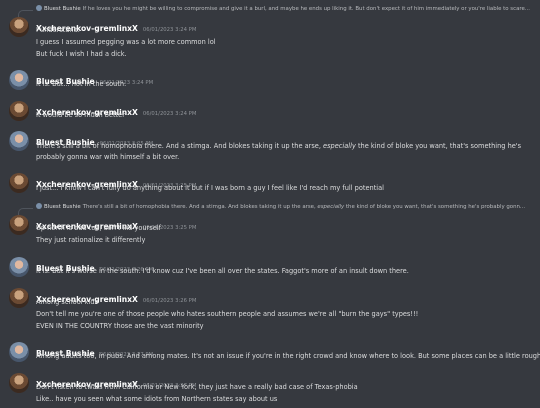 Image resolution: width=540 pixels, height=408 pixels. I want to click on message-text: It would be so much better, so click(80, 115).